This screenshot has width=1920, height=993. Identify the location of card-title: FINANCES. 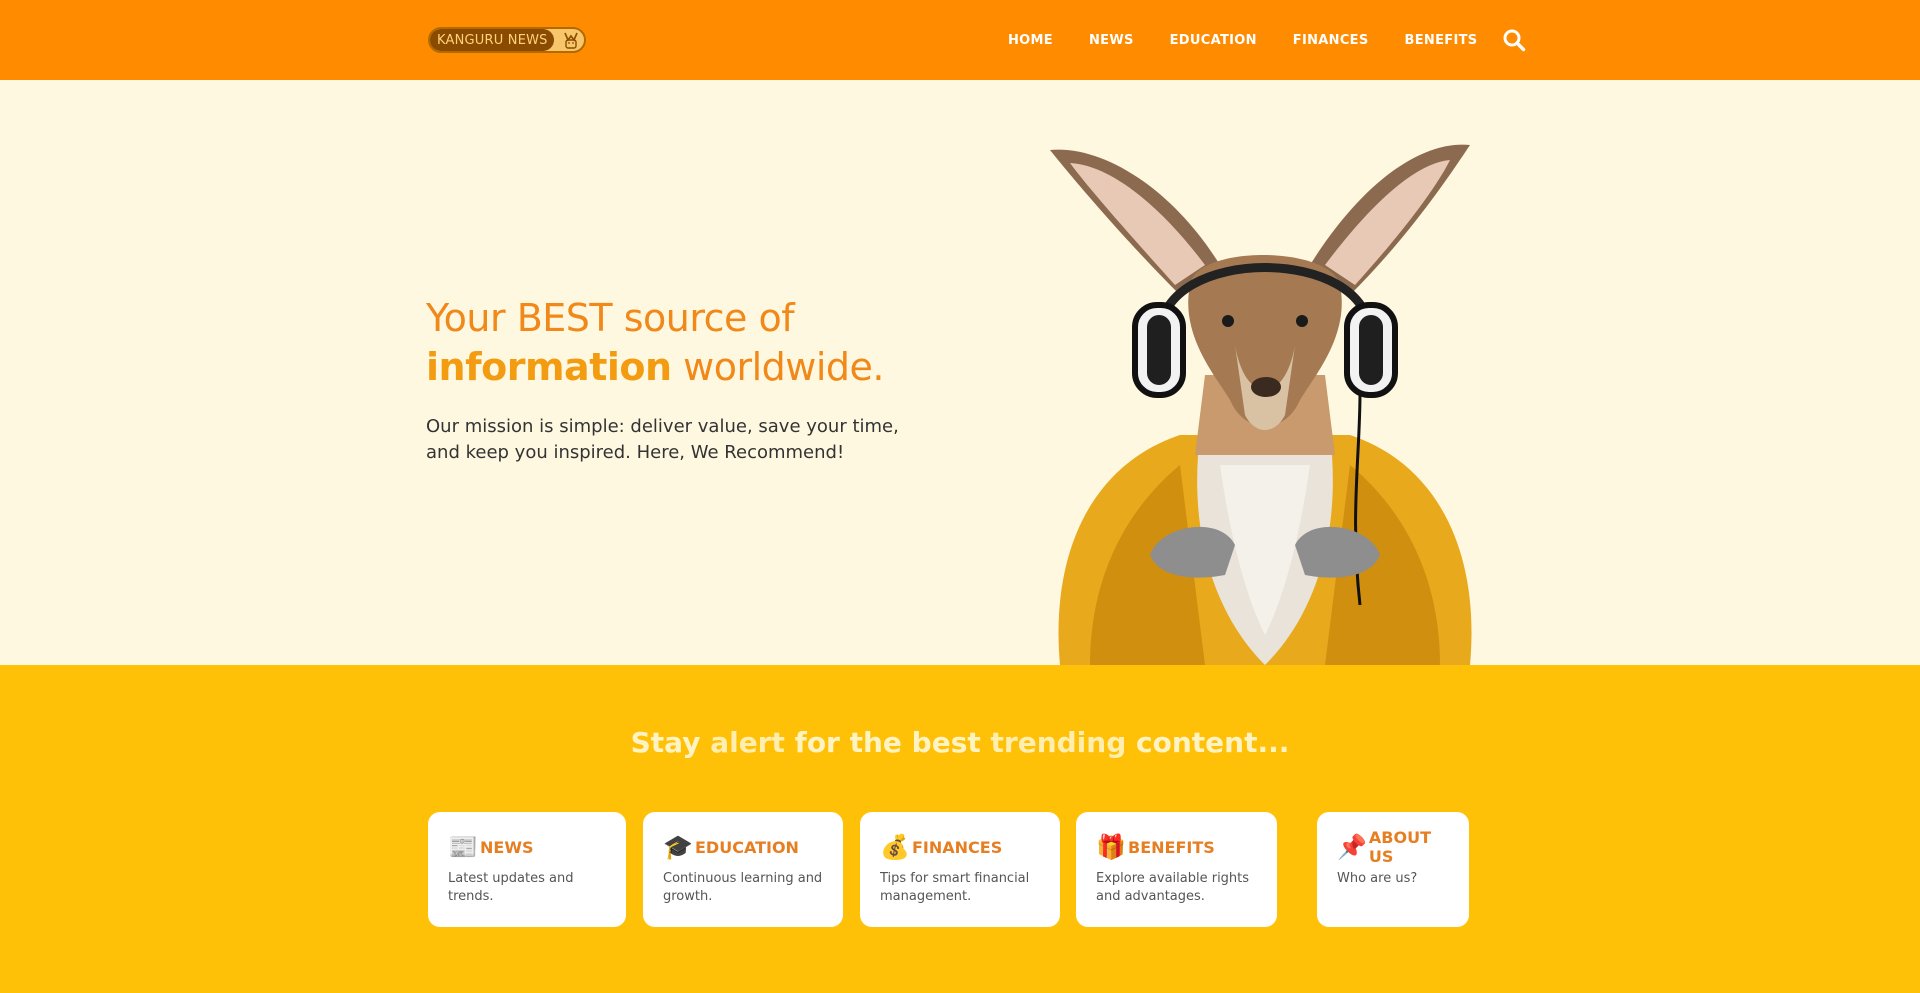
(957, 847).